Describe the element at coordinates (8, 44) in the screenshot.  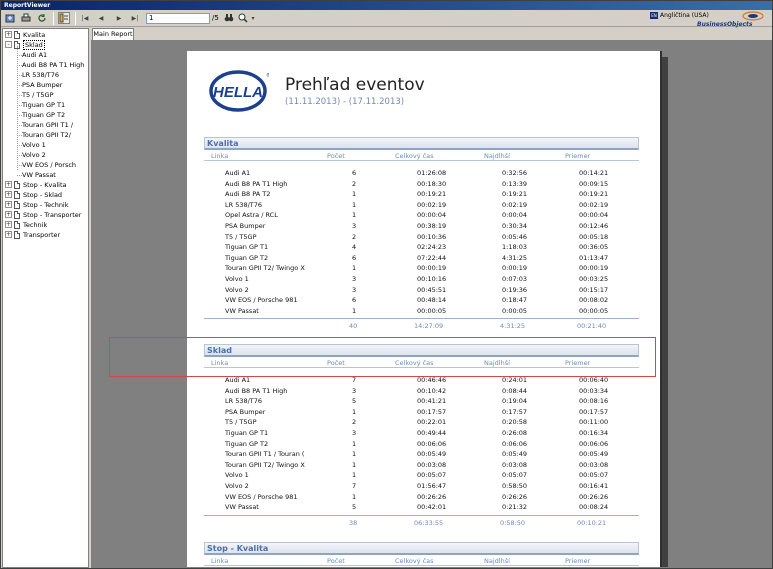
I see `collapse-icon: -` at that location.